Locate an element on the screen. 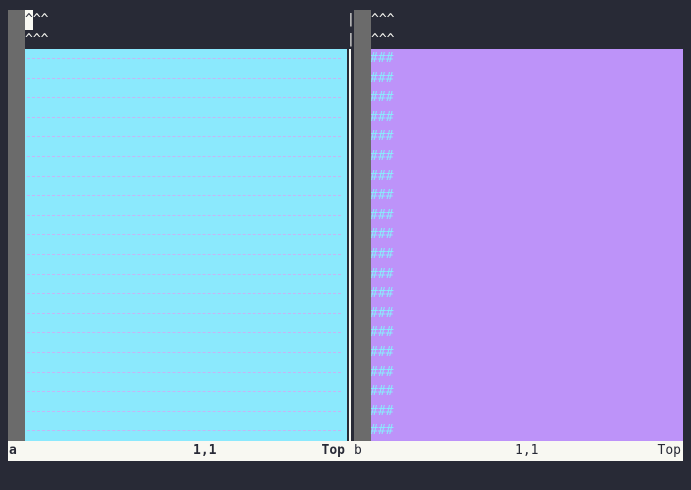  separator-line is located at coordinates (350, 245).